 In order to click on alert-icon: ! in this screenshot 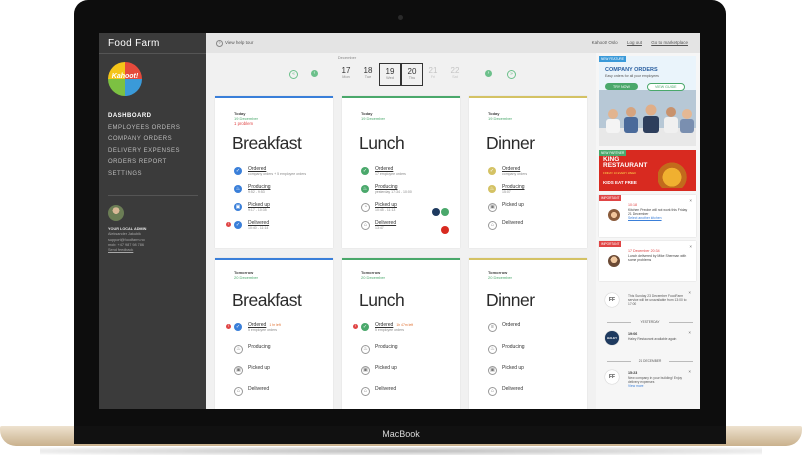, I will do `click(228, 326)`.